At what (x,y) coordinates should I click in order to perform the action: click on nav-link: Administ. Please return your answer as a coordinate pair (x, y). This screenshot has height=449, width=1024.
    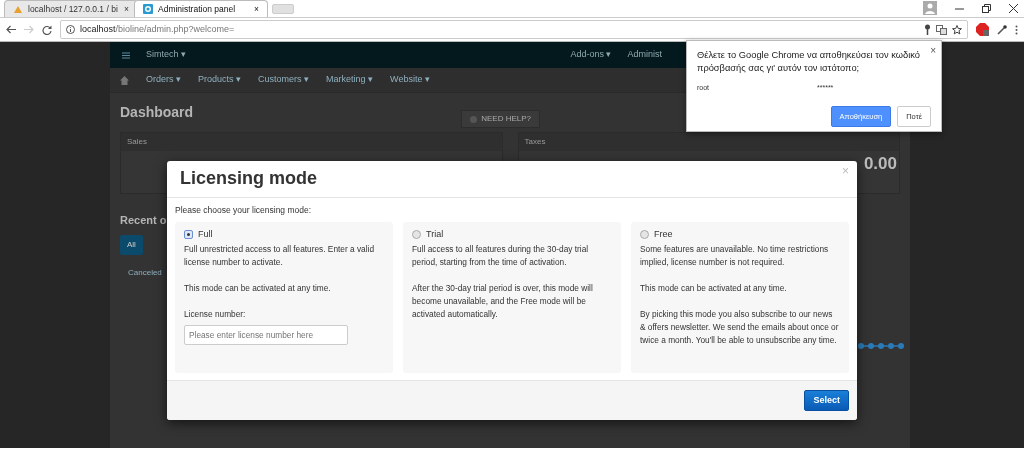
    Looking at the image, I should click on (644, 55).